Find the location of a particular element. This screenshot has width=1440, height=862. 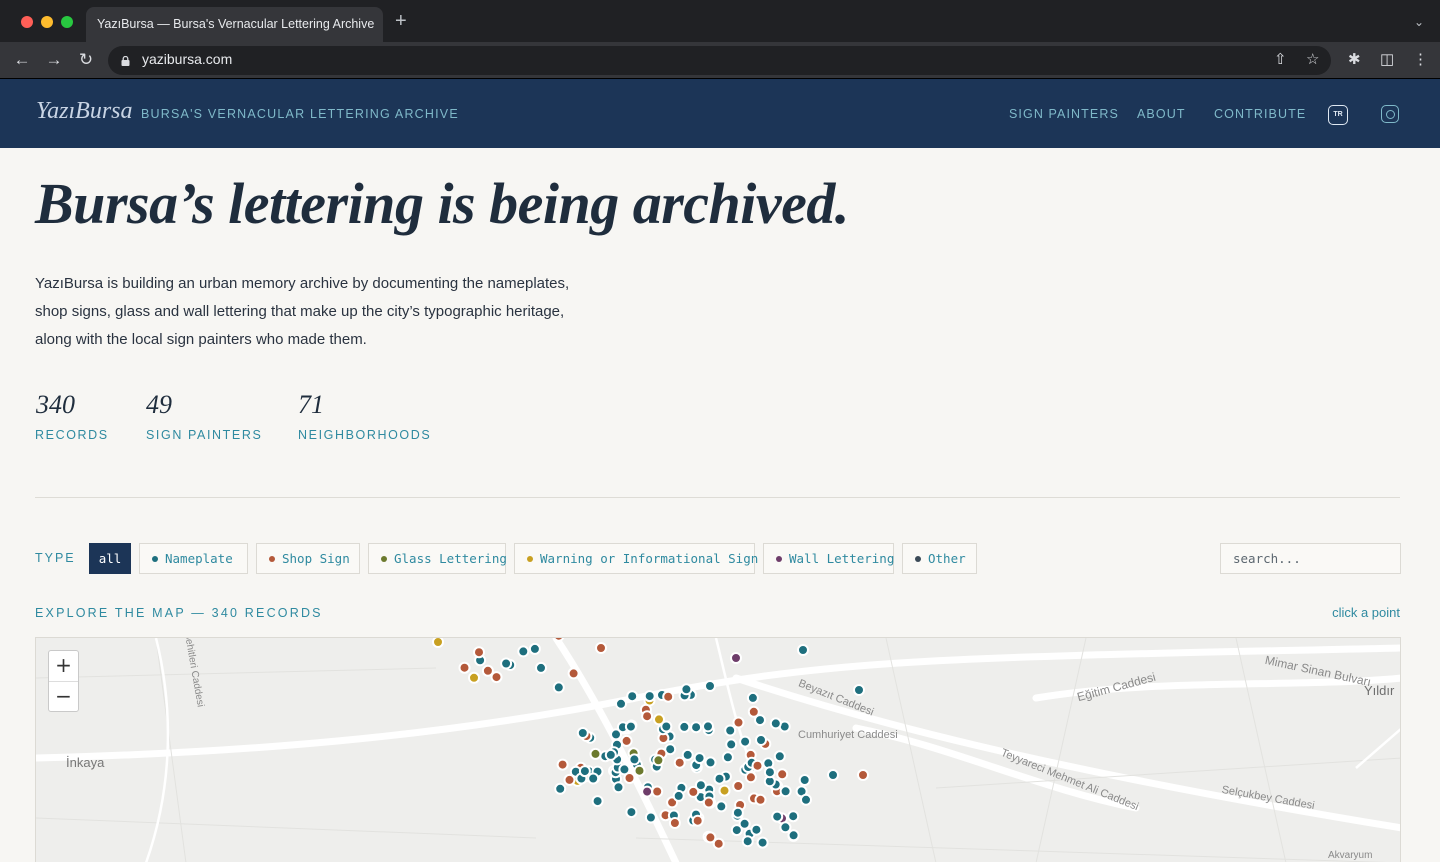

filter-shop-sign-button: Shop Sign is located at coordinates (308, 558).